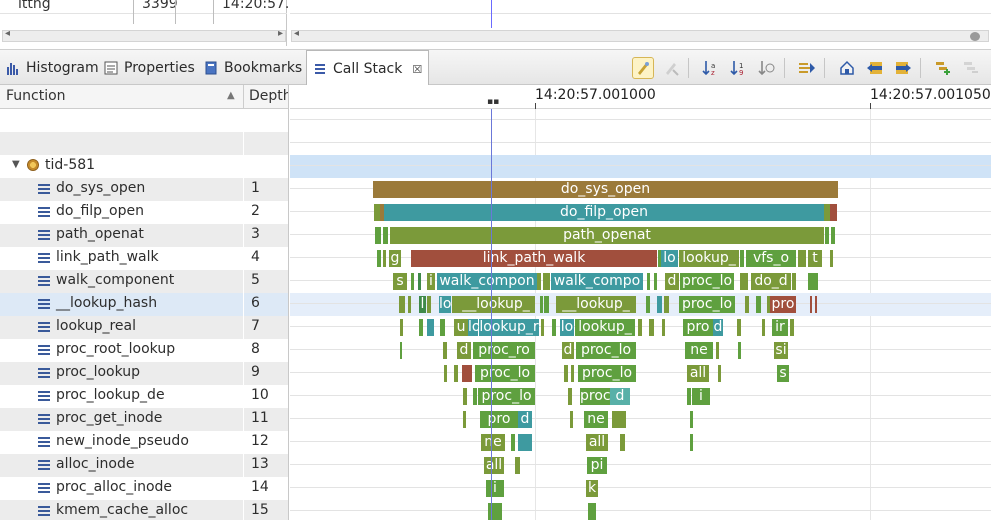 The width and height of the screenshot is (991, 520). Describe the element at coordinates (711, 68) in the screenshot. I see `sort-by-name-icon: az` at that location.